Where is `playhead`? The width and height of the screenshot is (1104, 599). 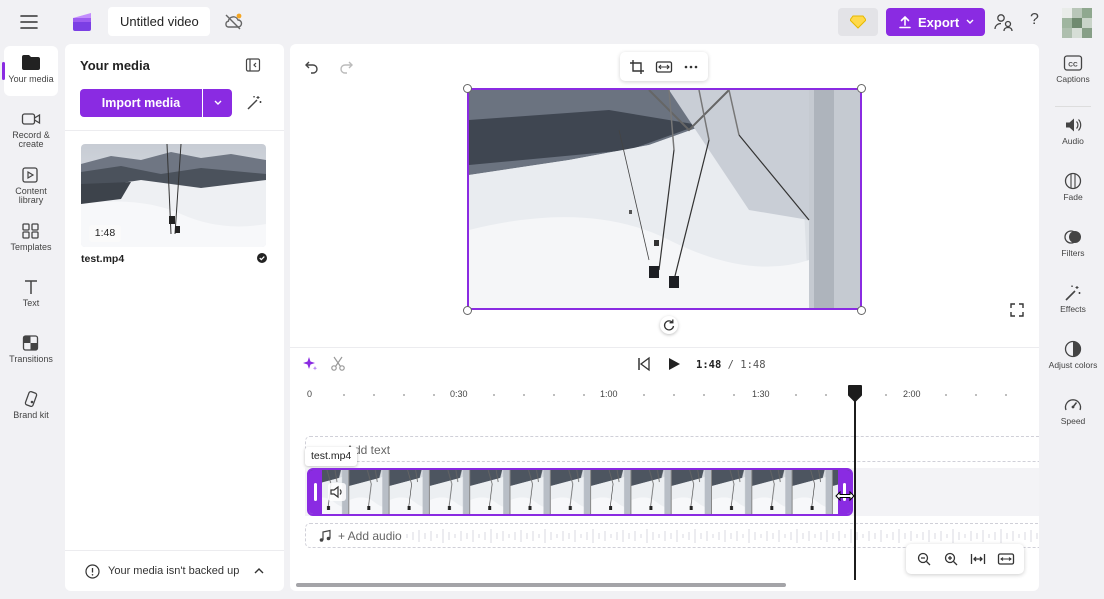
playhead is located at coordinates (855, 487).